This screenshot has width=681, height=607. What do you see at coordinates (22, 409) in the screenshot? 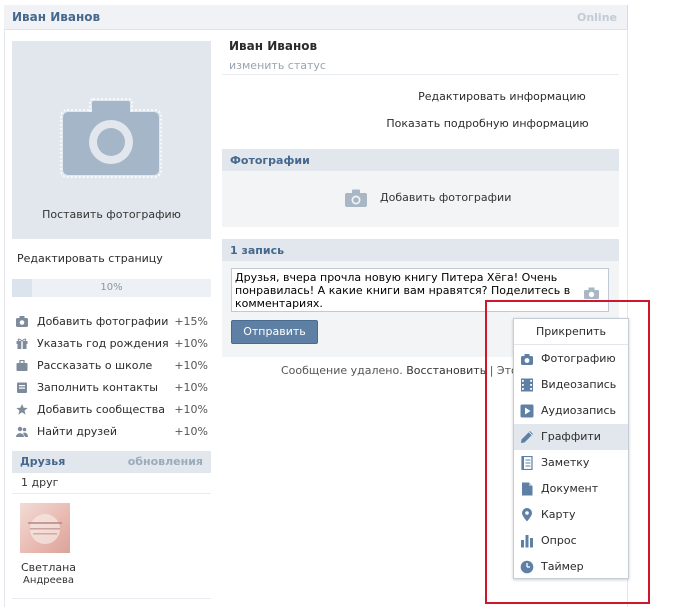
I see `star-icon` at bounding box center [22, 409].